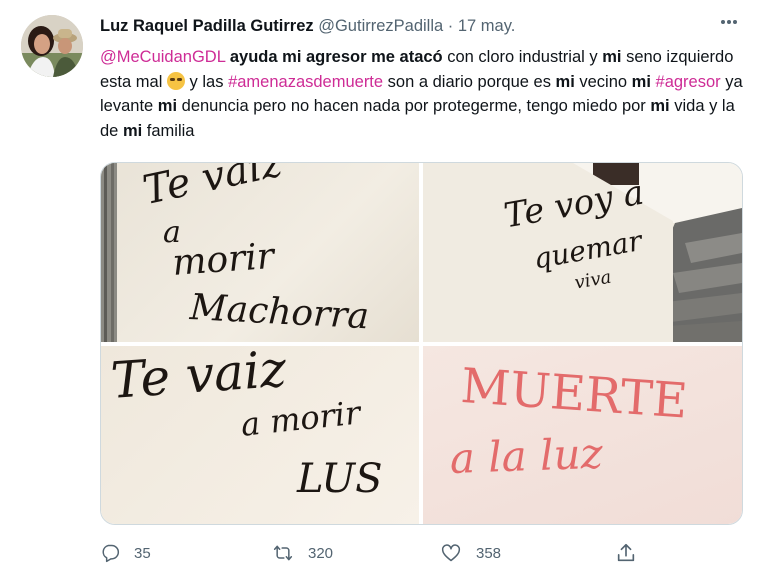 The width and height of the screenshot is (768, 572). I want to click on avatar, so click(52, 46).